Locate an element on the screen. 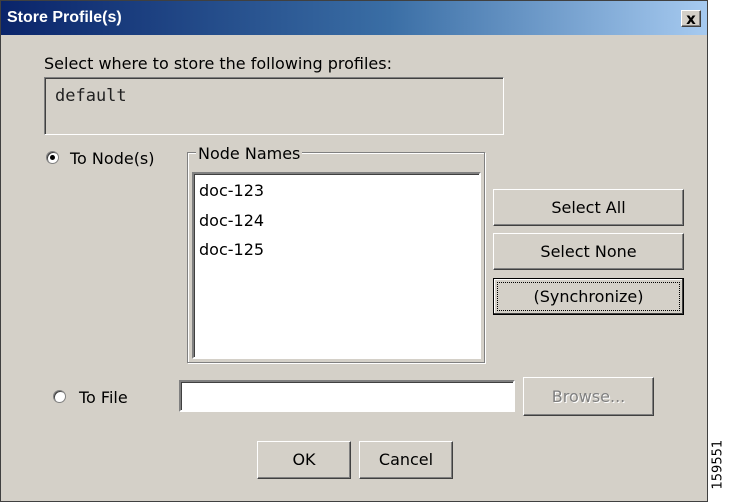 This screenshot has height=504, width=730. figure-id-container: 159551 is located at coordinates (718, 465).